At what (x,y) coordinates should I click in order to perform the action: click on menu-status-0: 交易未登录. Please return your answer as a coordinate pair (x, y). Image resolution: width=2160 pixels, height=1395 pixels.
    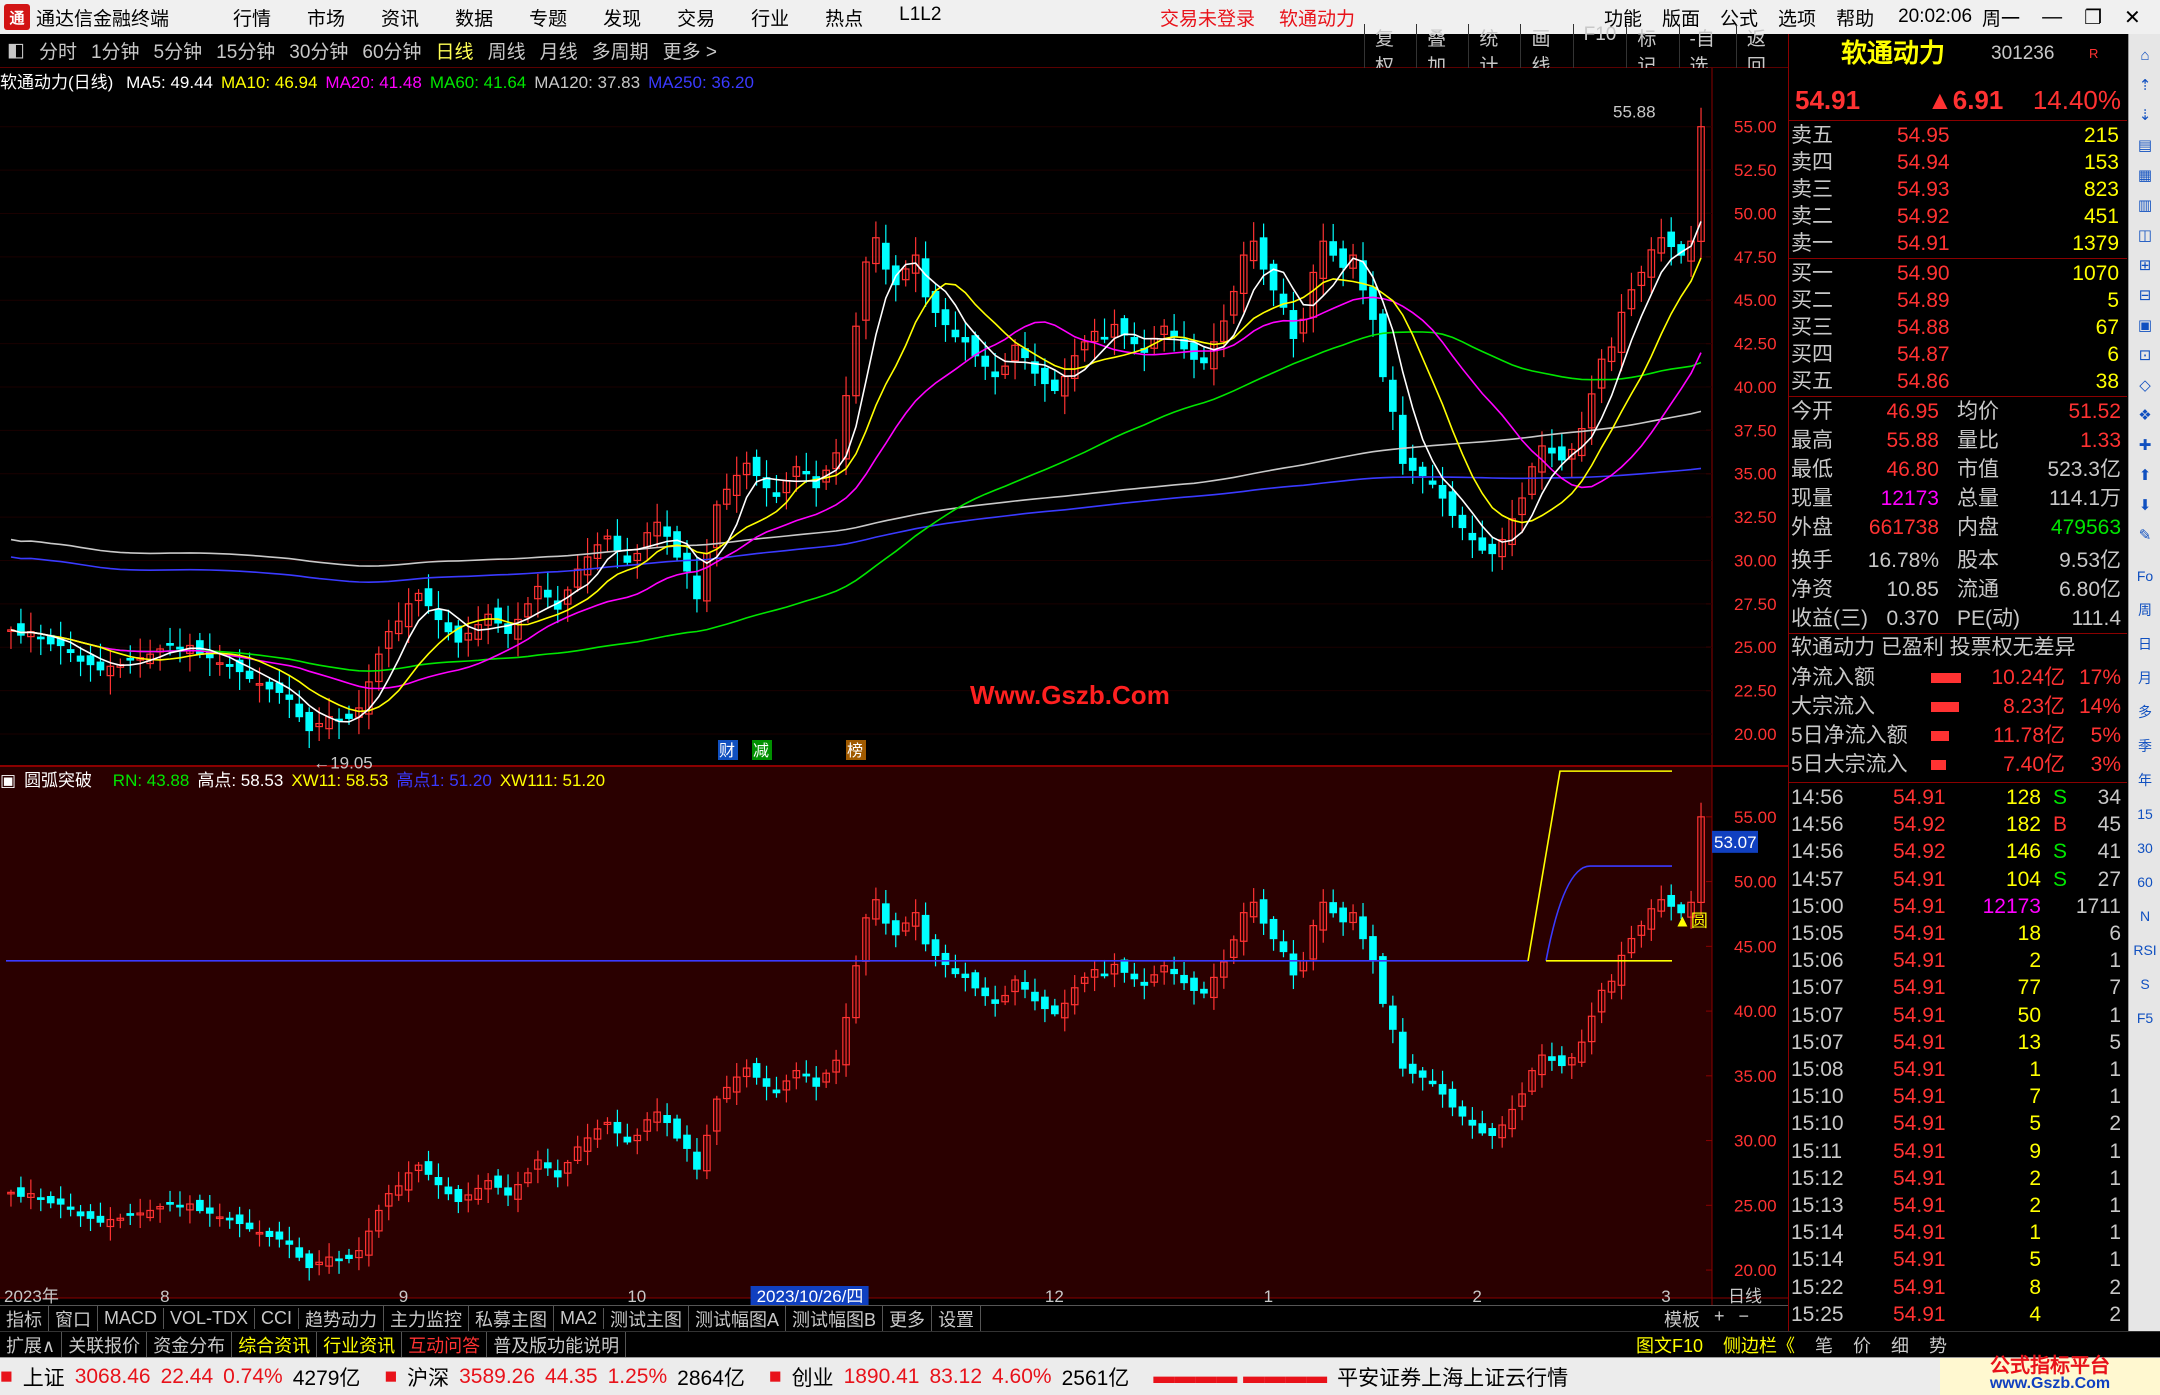
    Looking at the image, I should click on (1207, 17).